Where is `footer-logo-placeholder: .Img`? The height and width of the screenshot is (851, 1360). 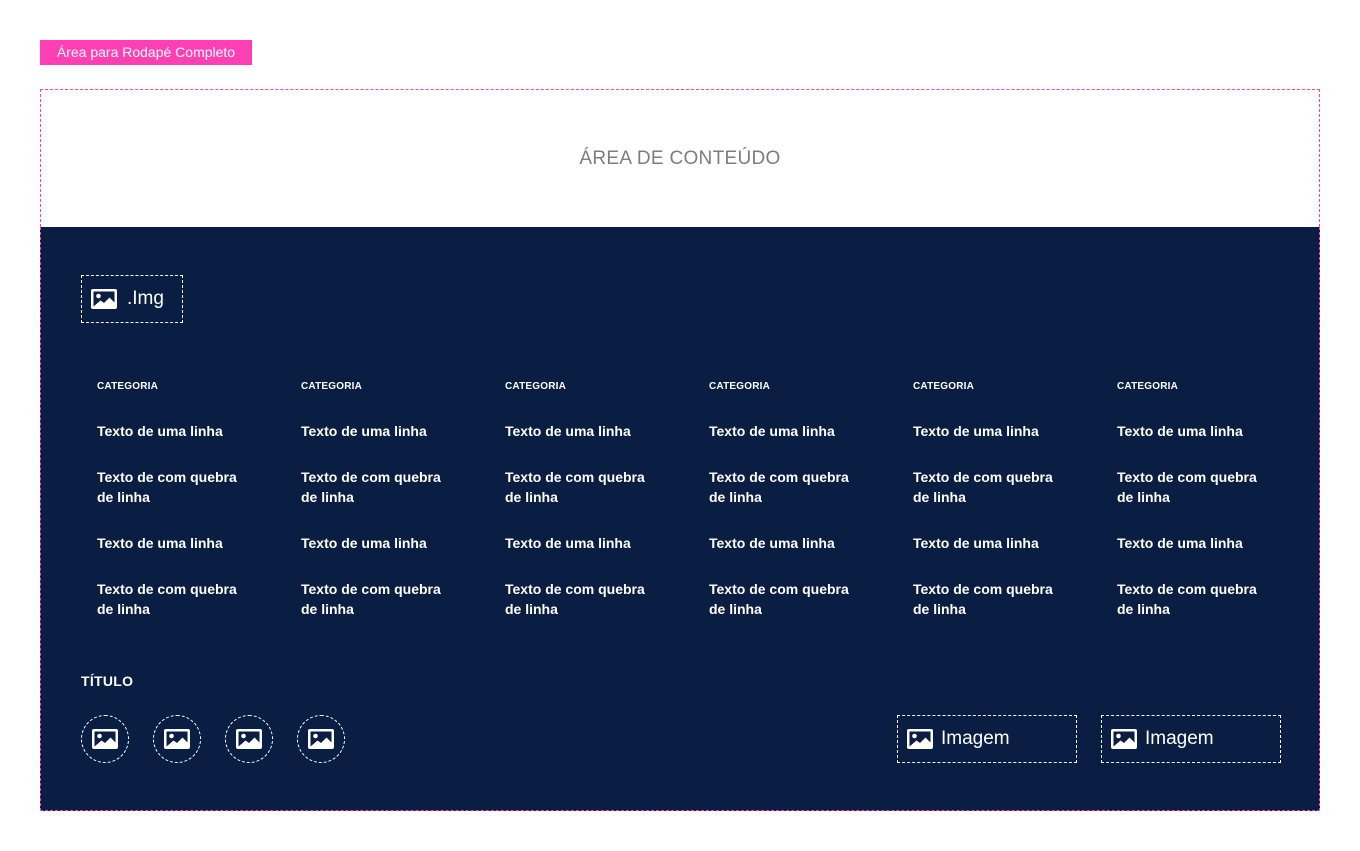
footer-logo-placeholder: .Img is located at coordinates (132, 299).